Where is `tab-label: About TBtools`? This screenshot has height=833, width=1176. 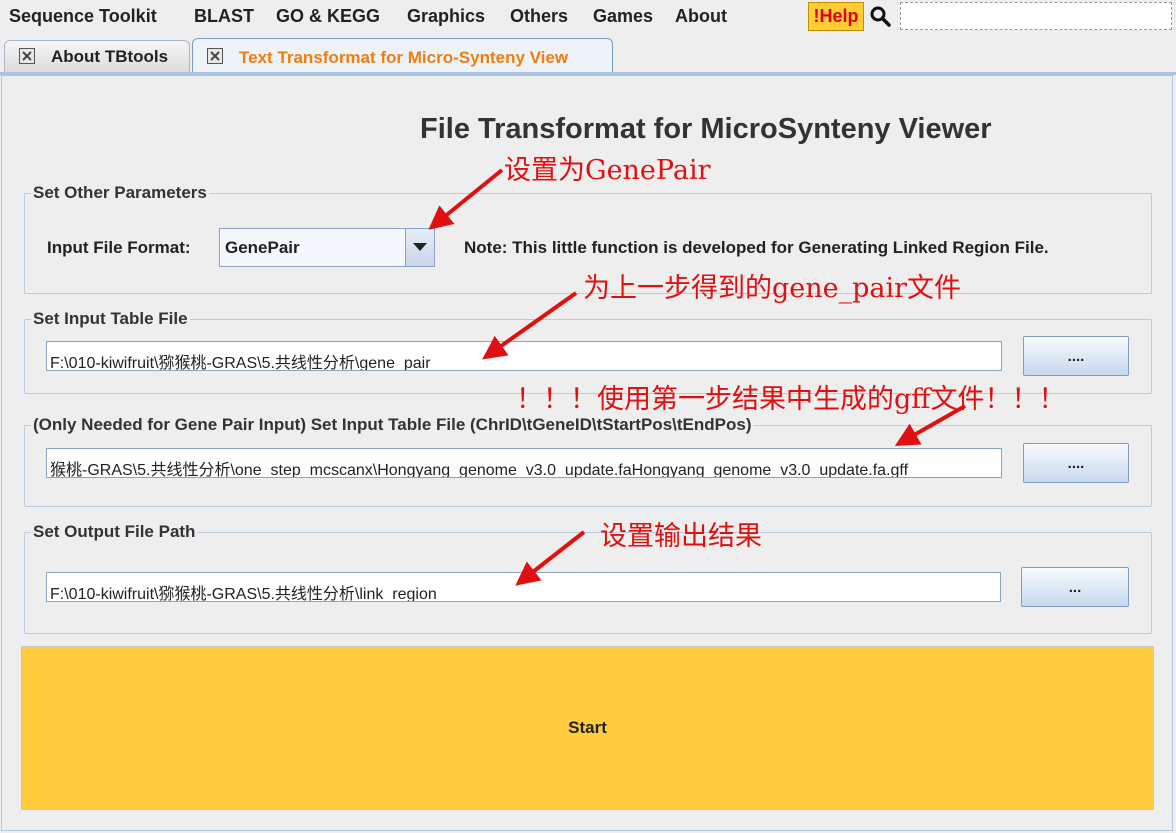 tab-label: About TBtools is located at coordinates (110, 56).